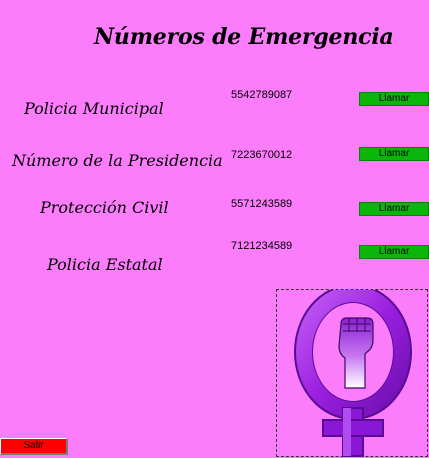 The height and width of the screenshot is (458, 429). What do you see at coordinates (262, 204) in the screenshot?
I see `contact-phone-proteccion-civil: 5571243589` at bounding box center [262, 204].